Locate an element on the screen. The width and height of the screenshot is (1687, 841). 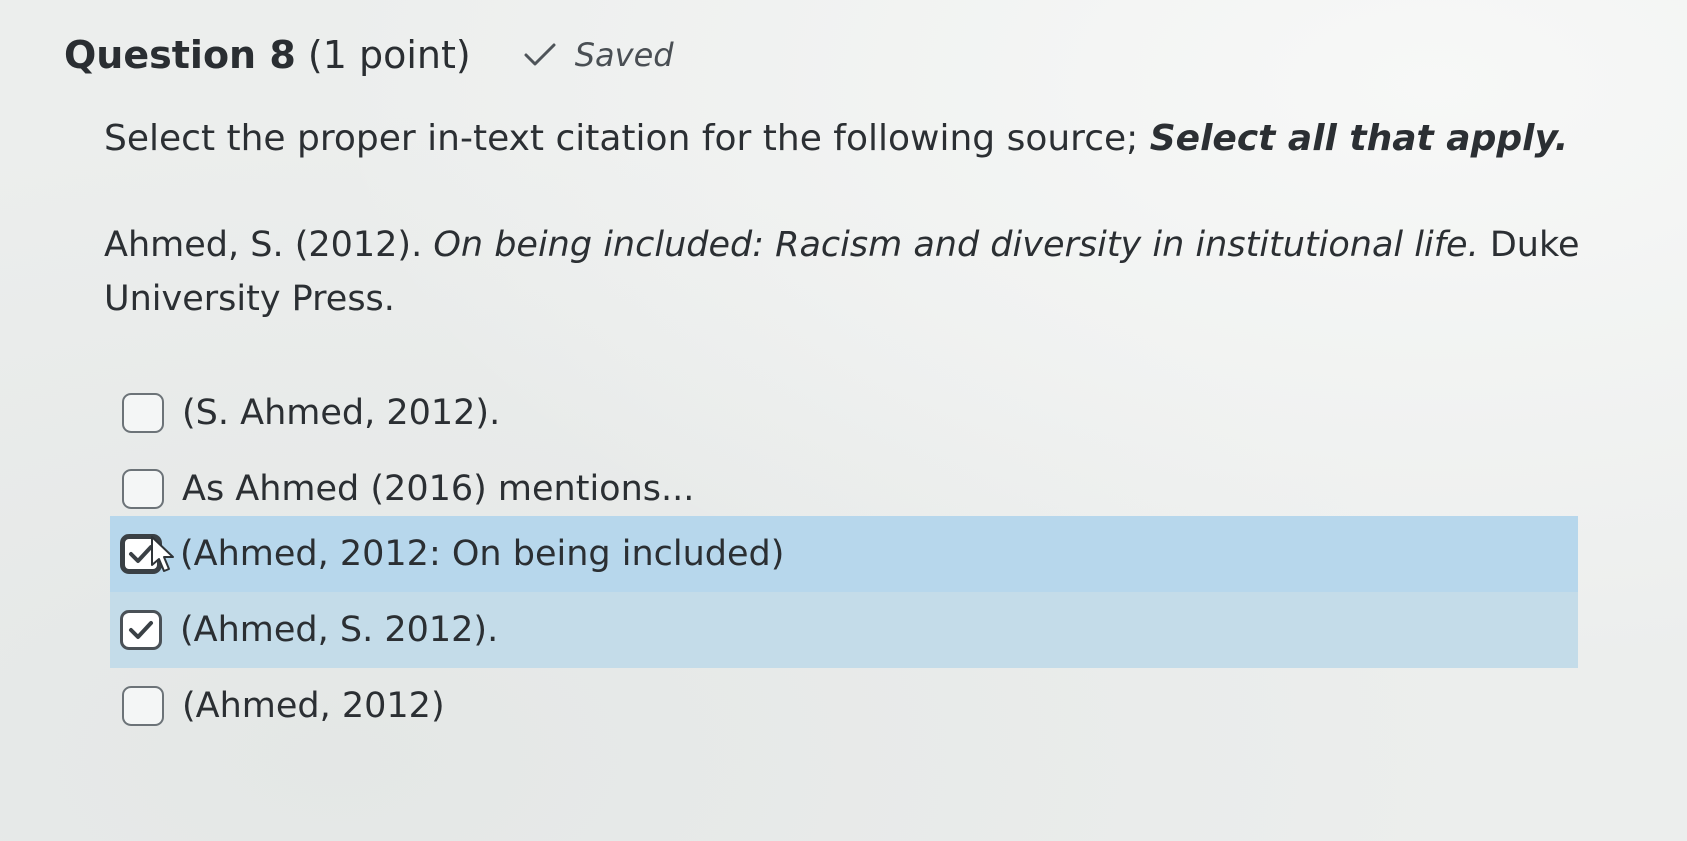
reference-authors-year: Ahmed, S. (2012). is located at coordinates (263, 245).